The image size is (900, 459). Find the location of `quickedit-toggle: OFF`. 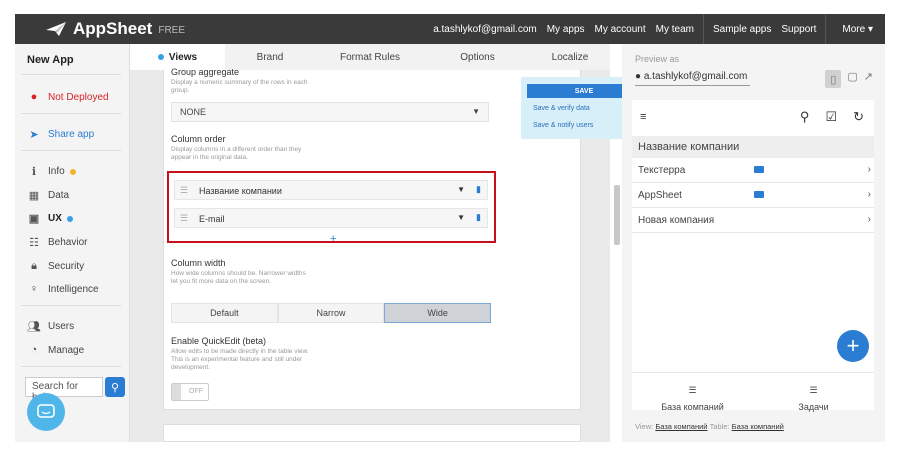

quickedit-toggle: OFF is located at coordinates (190, 392).